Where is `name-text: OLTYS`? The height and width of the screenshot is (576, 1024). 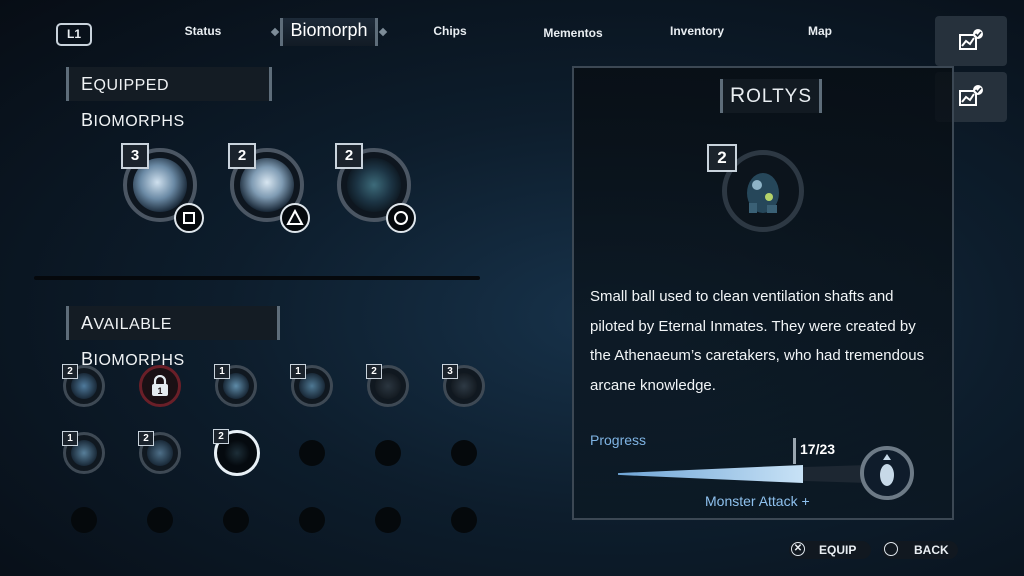 name-text: OLTYS is located at coordinates (779, 96).